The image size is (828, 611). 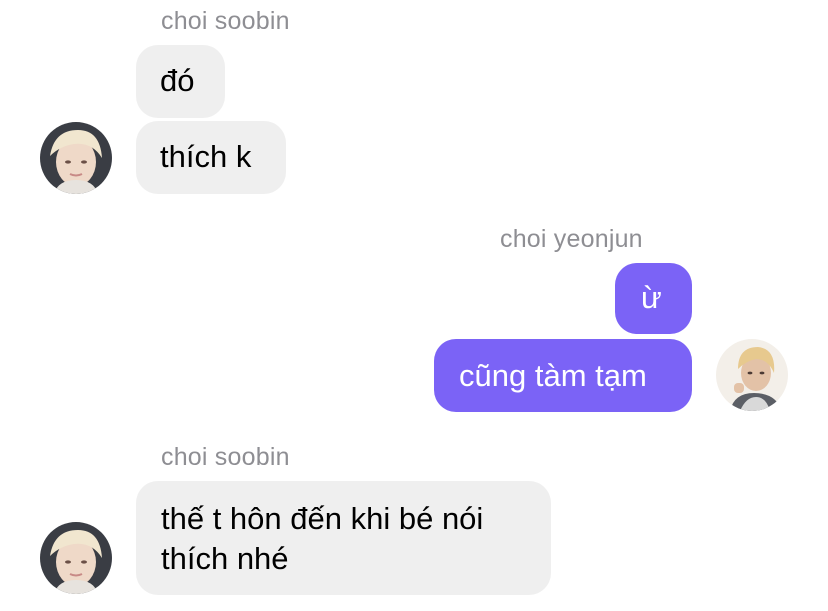 I want to click on message-text: thích k, so click(x=206, y=156).